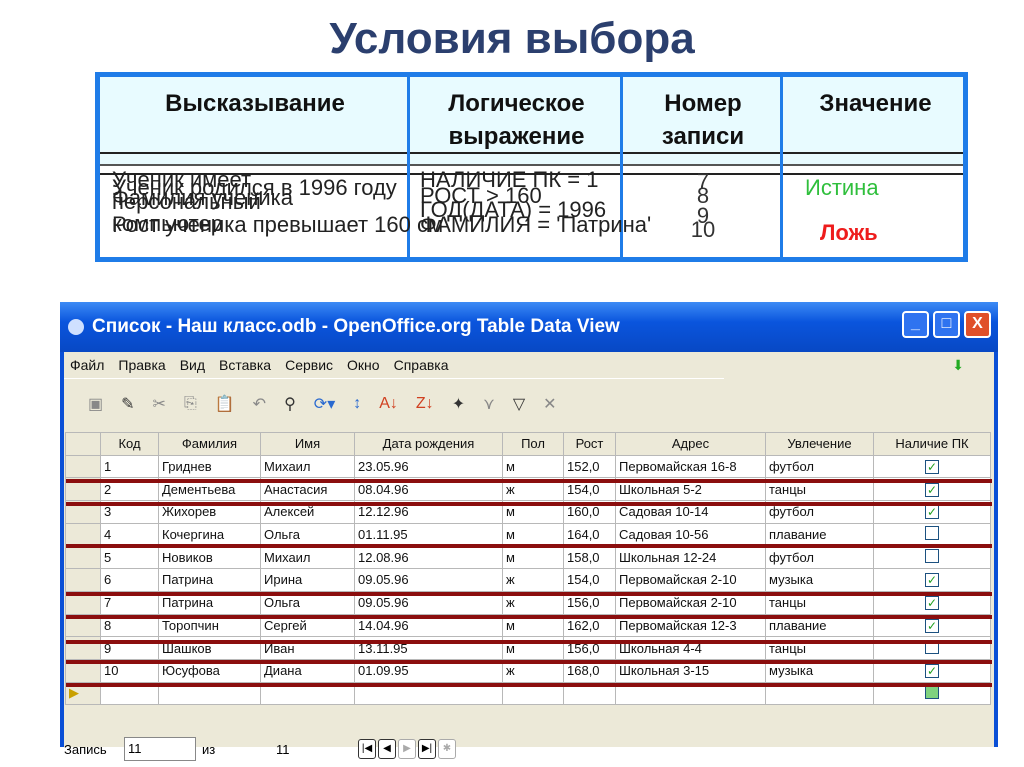 This screenshot has width=1024, height=767. Describe the element at coordinates (529, 642) in the screenshot. I see `strike-line` at that location.